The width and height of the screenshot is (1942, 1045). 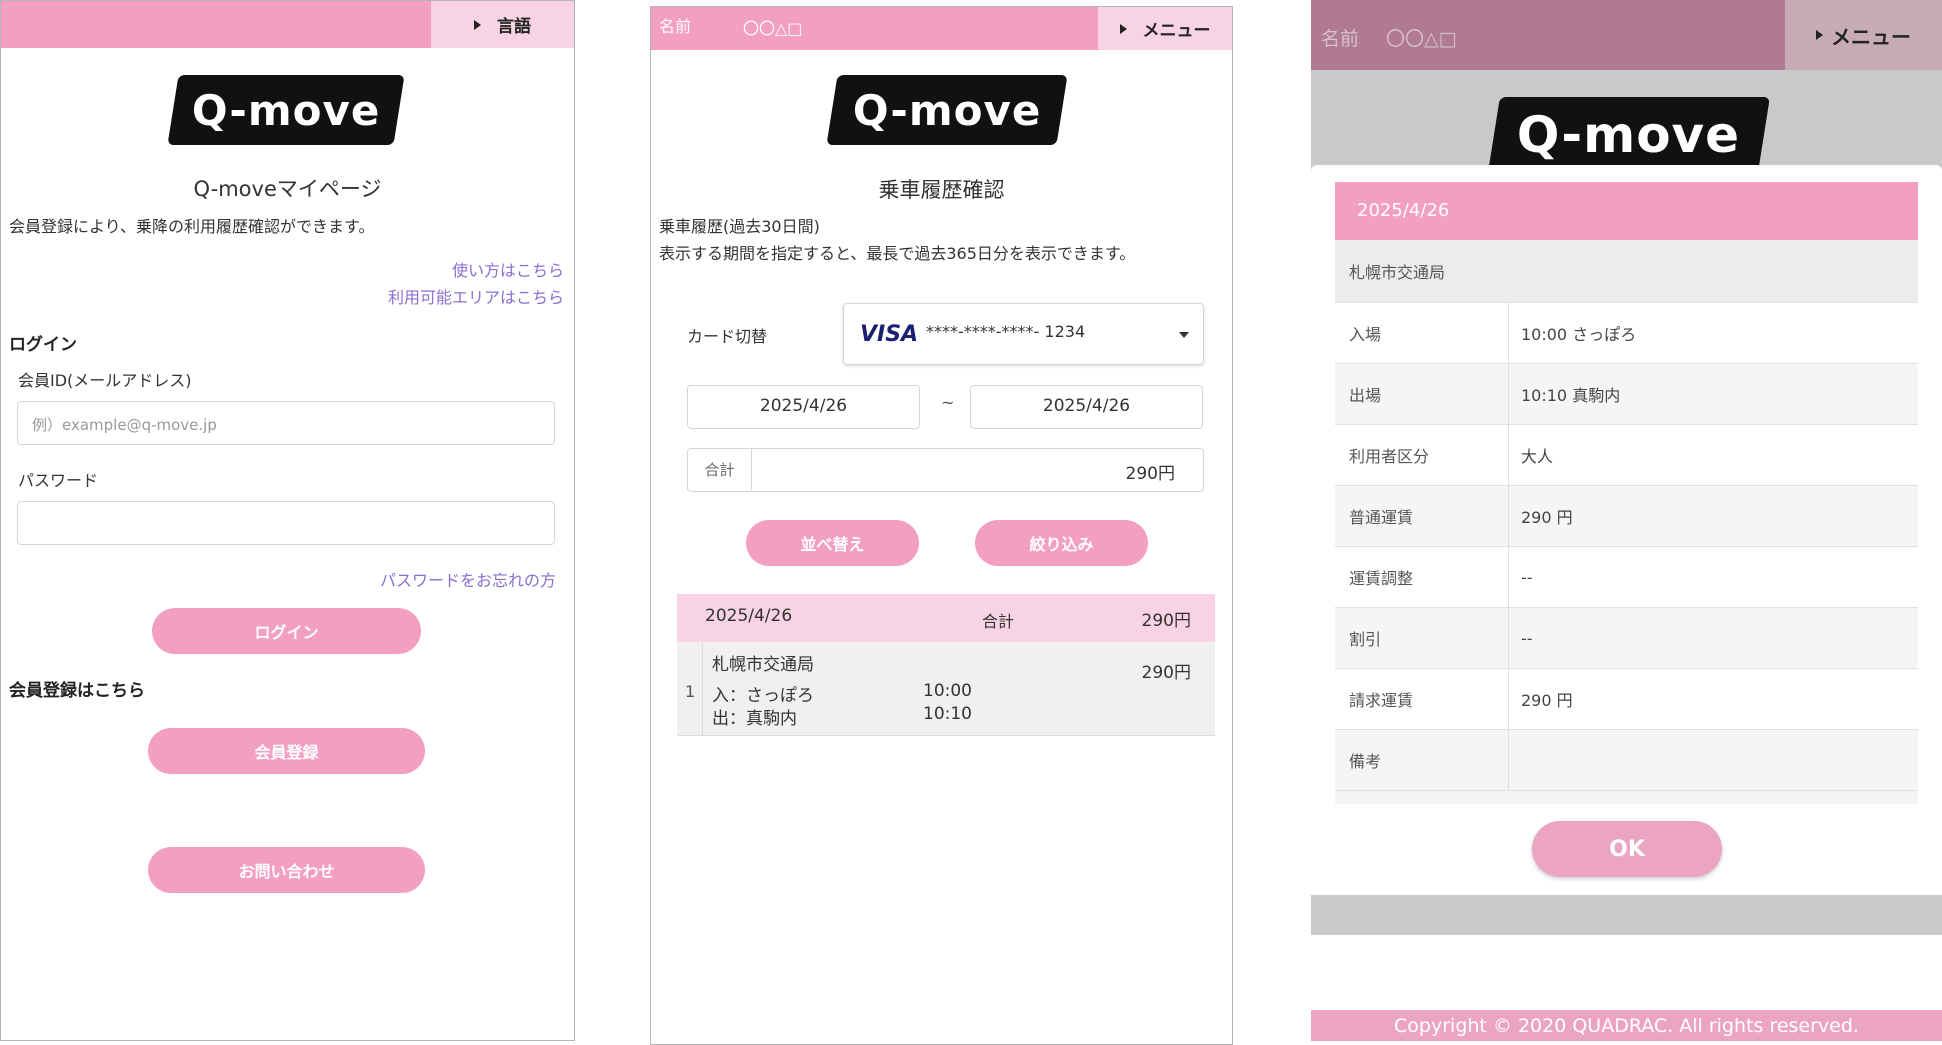 What do you see at coordinates (1166, 621) in the screenshot?
I see `result-total-value: 290円` at bounding box center [1166, 621].